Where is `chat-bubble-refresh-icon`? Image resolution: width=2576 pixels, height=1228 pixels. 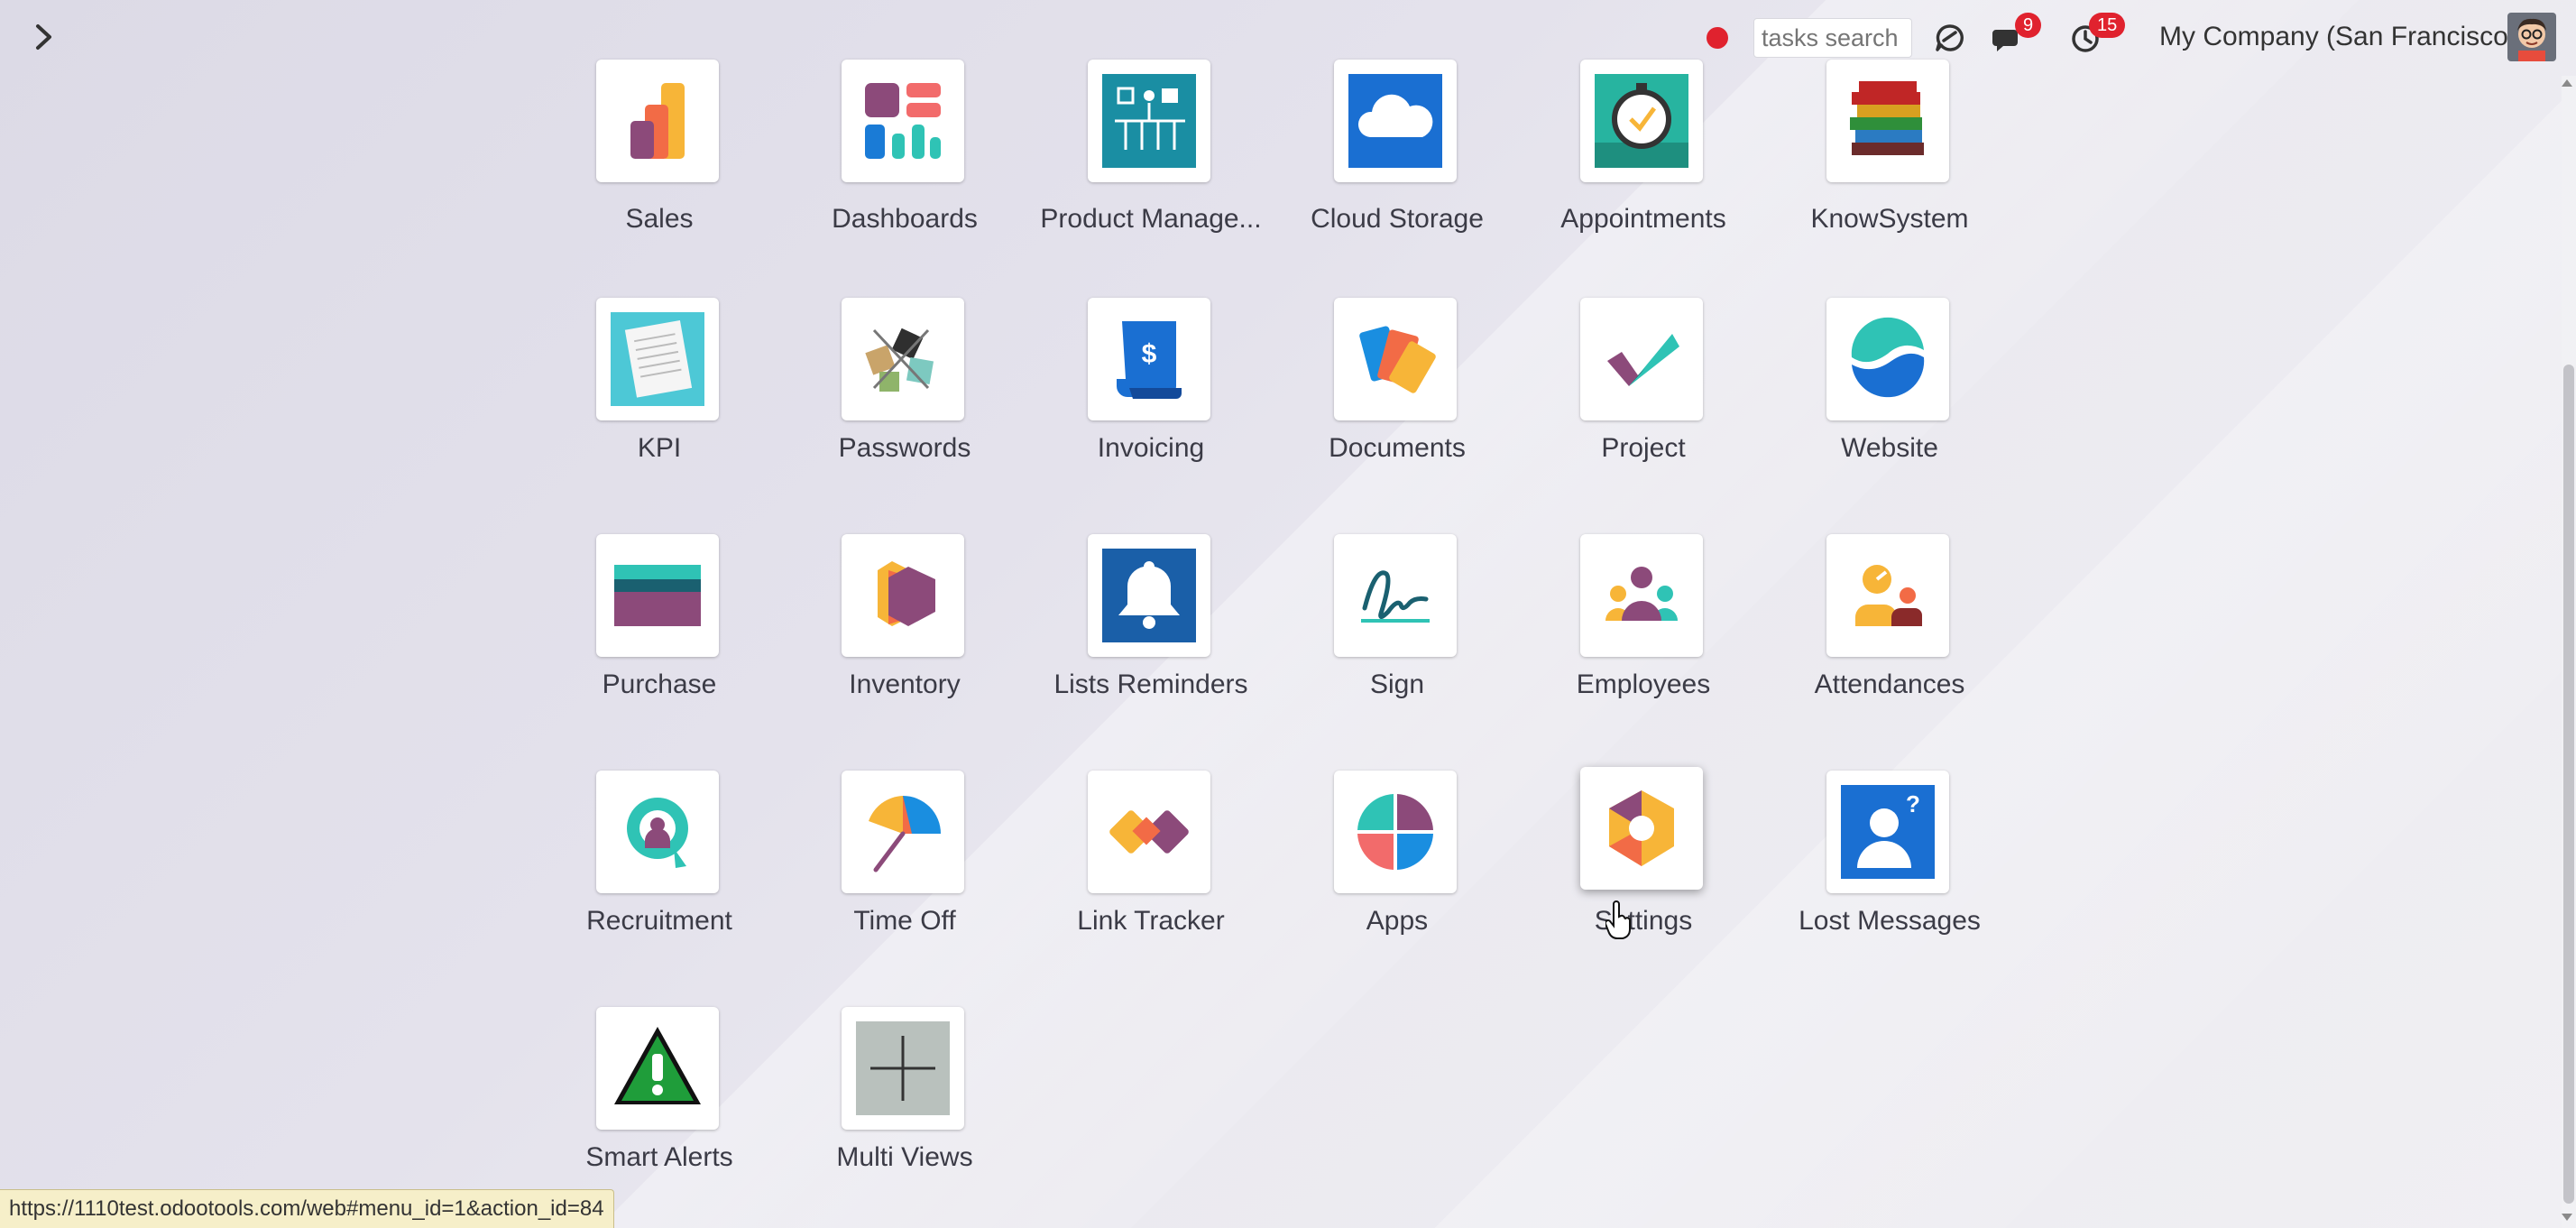 chat-bubble-refresh-icon is located at coordinates (1950, 37).